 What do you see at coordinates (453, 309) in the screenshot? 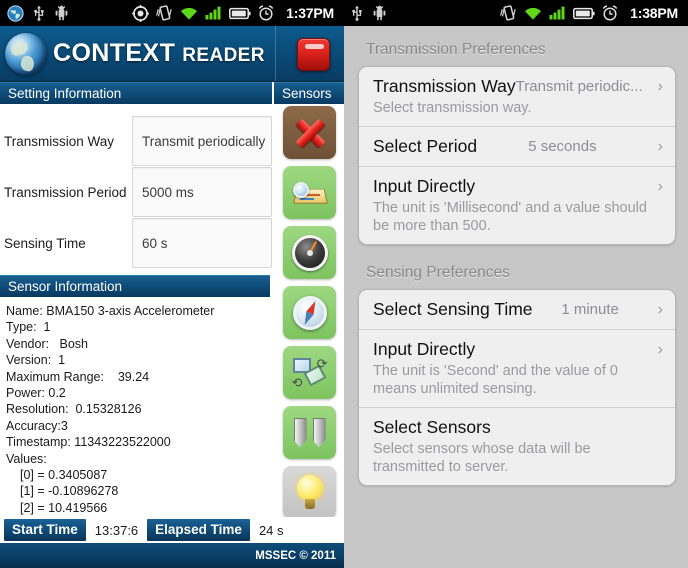
I see `pref-title-select-sensing-time: Select Sensing Time` at bounding box center [453, 309].